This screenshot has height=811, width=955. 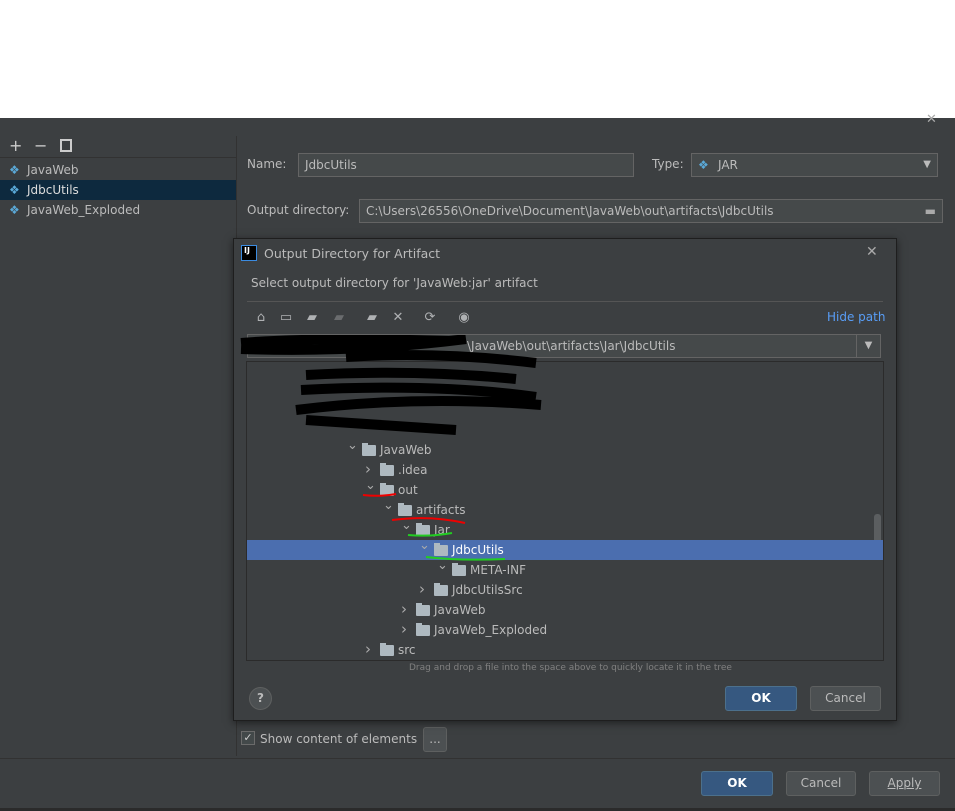 What do you see at coordinates (398, 318) in the screenshot?
I see `delete-icon: ✕` at bounding box center [398, 318].